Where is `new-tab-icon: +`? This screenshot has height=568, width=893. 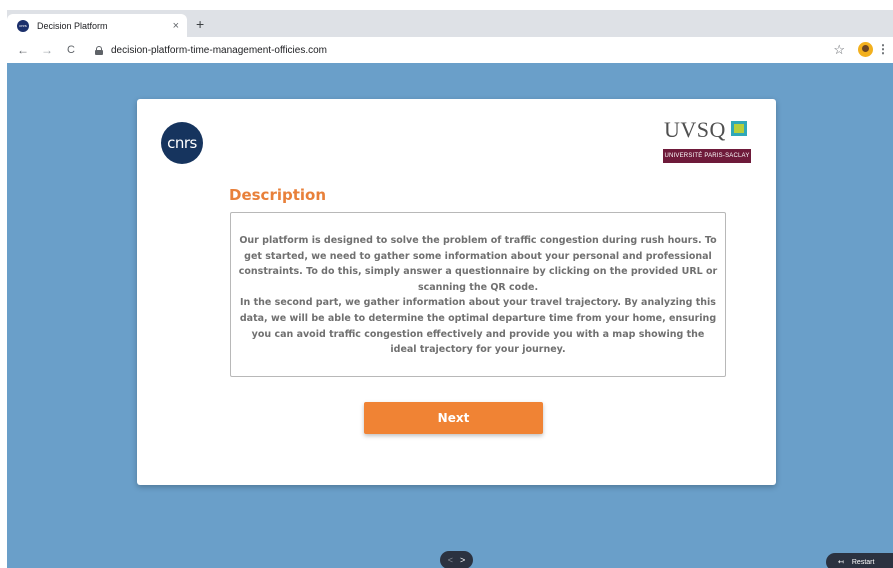
new-tab-icon: + is located at coordinates (200, 24).